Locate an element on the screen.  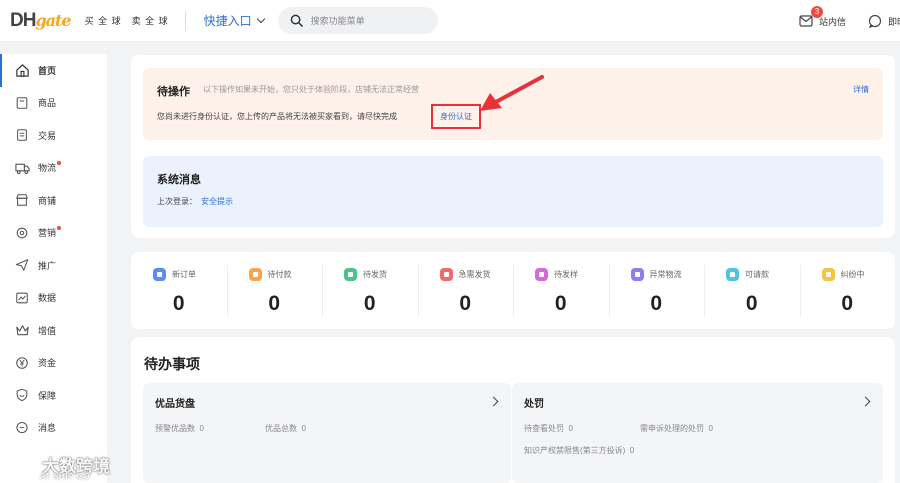
search-input is located at coordinates (365, 20).